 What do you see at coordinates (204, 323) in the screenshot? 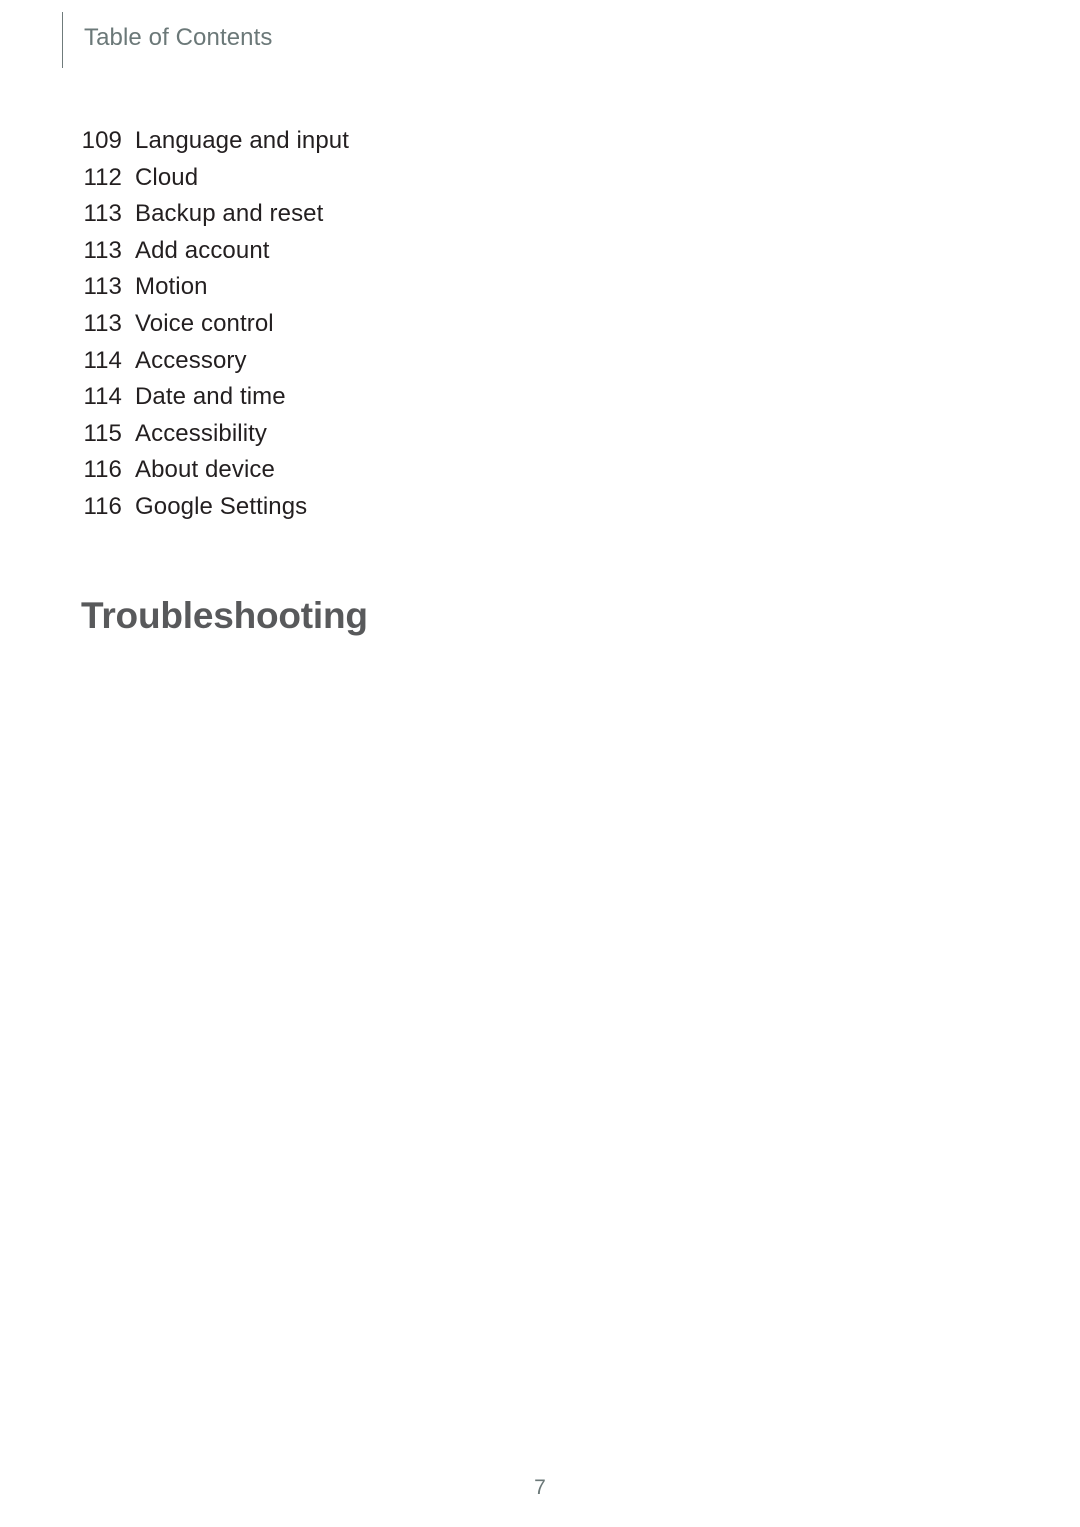
I see `toc-entry-label: Voice control` at bounding box center [204, 323].